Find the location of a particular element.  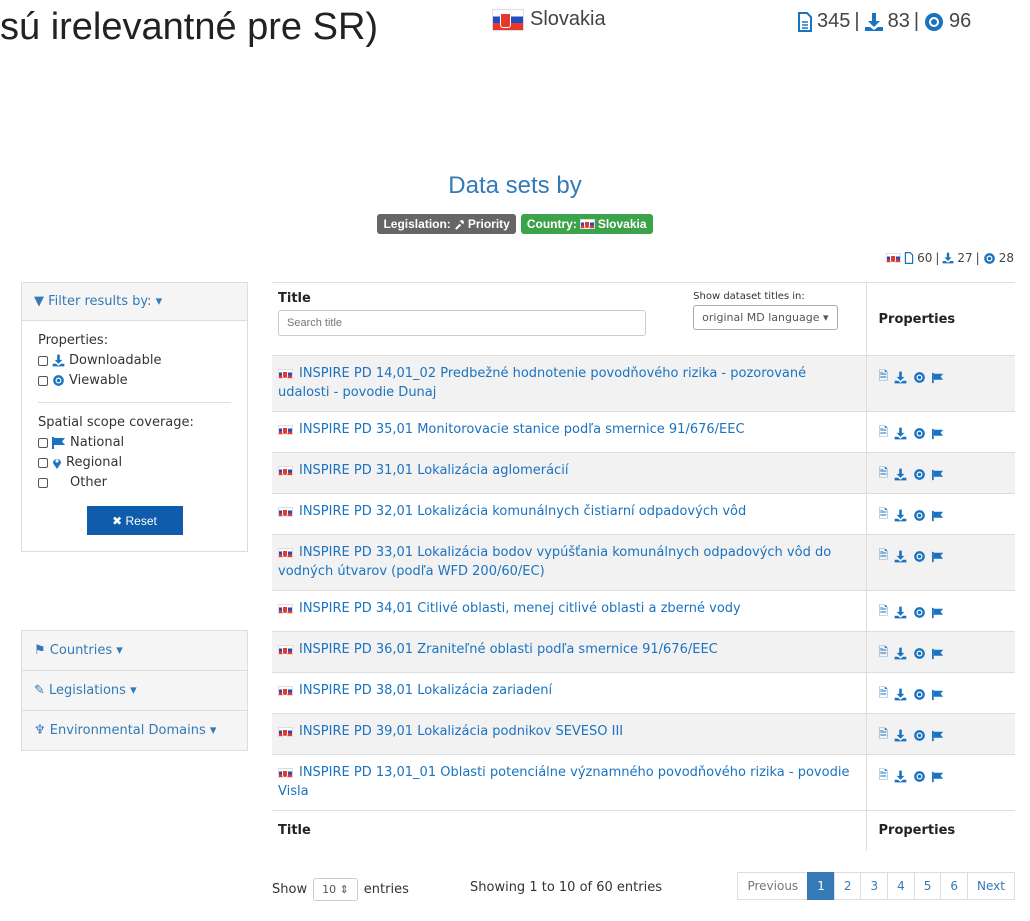

show-label: Show is located at coordinates (290, 889).